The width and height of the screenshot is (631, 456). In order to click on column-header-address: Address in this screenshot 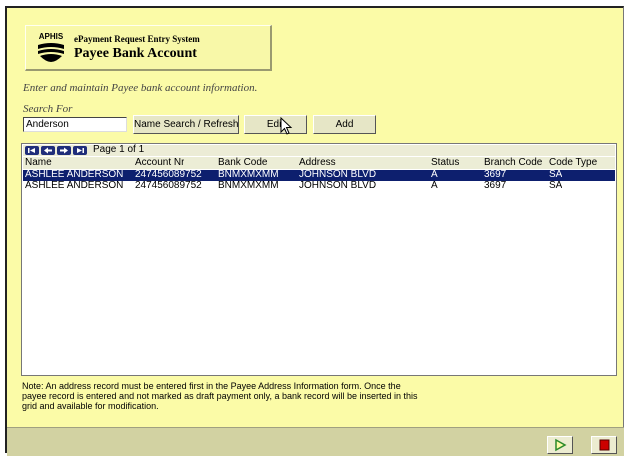, I will do `click(317, 162)`.